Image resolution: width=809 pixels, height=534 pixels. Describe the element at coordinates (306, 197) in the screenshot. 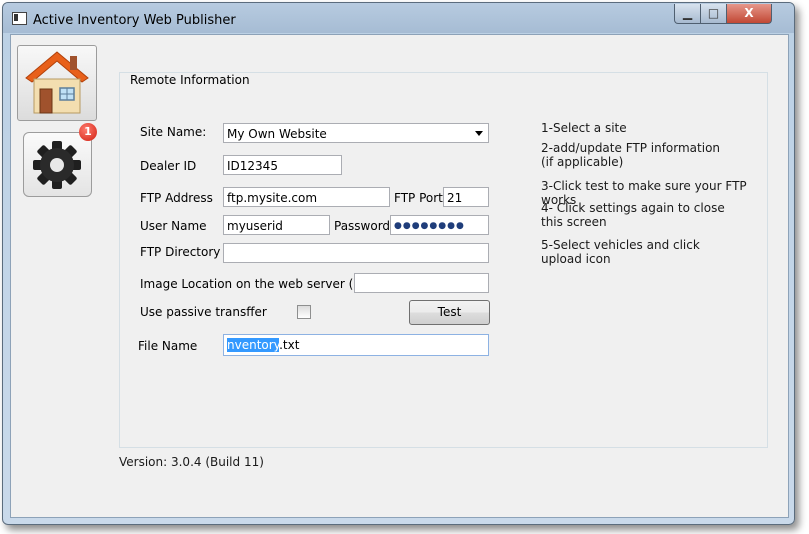

I see `ftp-address-input: ftp.mysite.com` at that location.